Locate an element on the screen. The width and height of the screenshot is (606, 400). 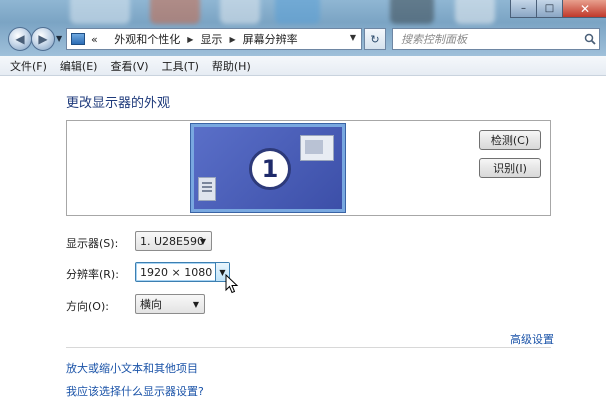
orientation-value: 横向 is located at coordinates (151, 304).